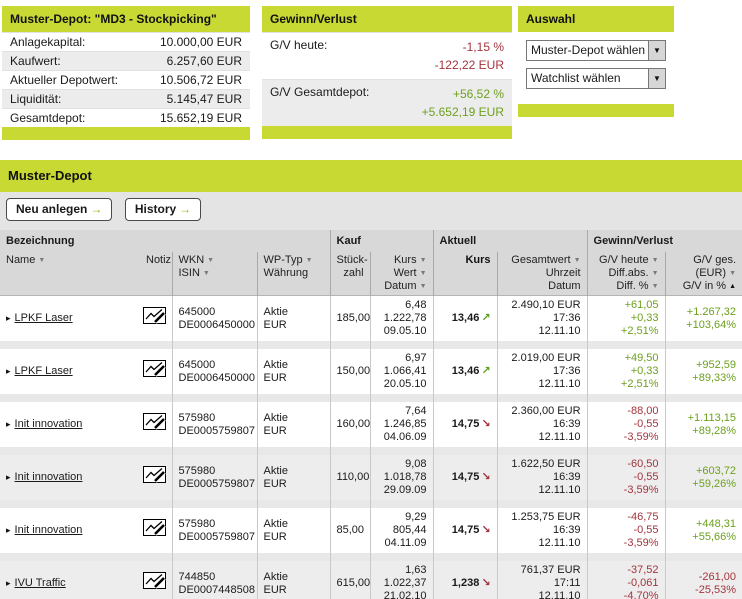 The image size is (742, 599). Describe the element at coordinates (626, 530) in the screenshot. I see `gv-heute-cell: -46,75 -0,55 -3,59%` at that location.